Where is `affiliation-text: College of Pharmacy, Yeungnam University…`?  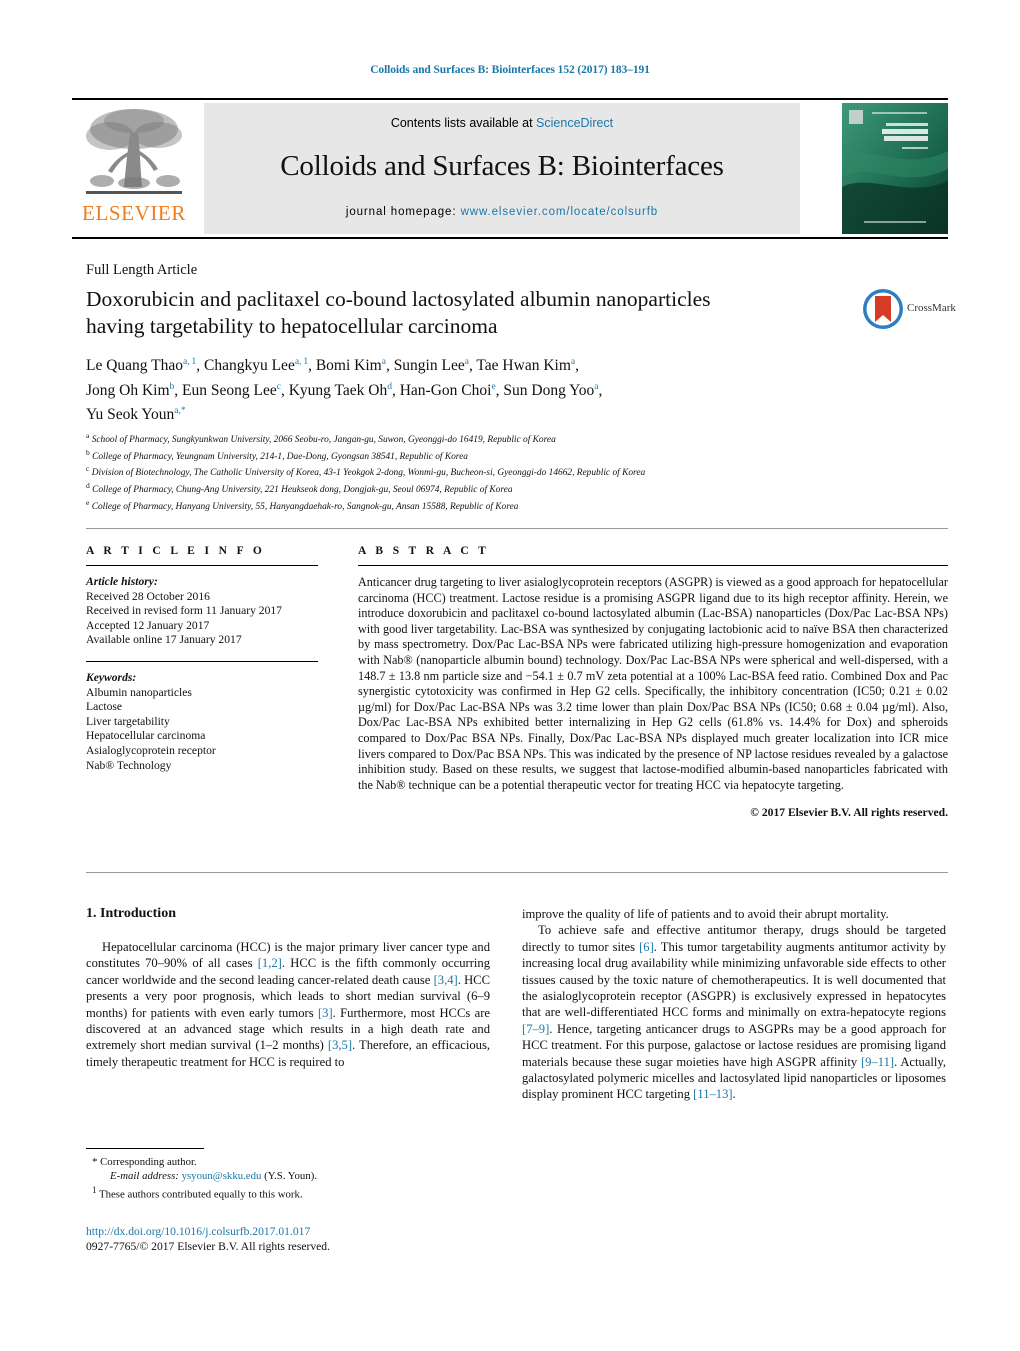
affiliation-text: College of Pharmacy, Yeungnam University… is located at coordinates (280, 456).